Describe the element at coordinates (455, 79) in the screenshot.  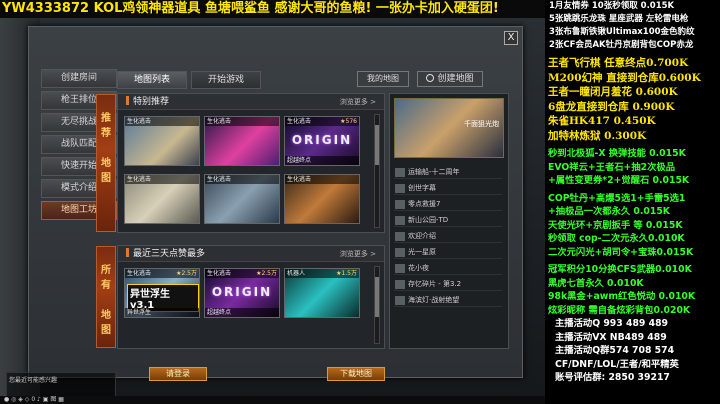
I see `create-map-label: 创建地图` at that location.